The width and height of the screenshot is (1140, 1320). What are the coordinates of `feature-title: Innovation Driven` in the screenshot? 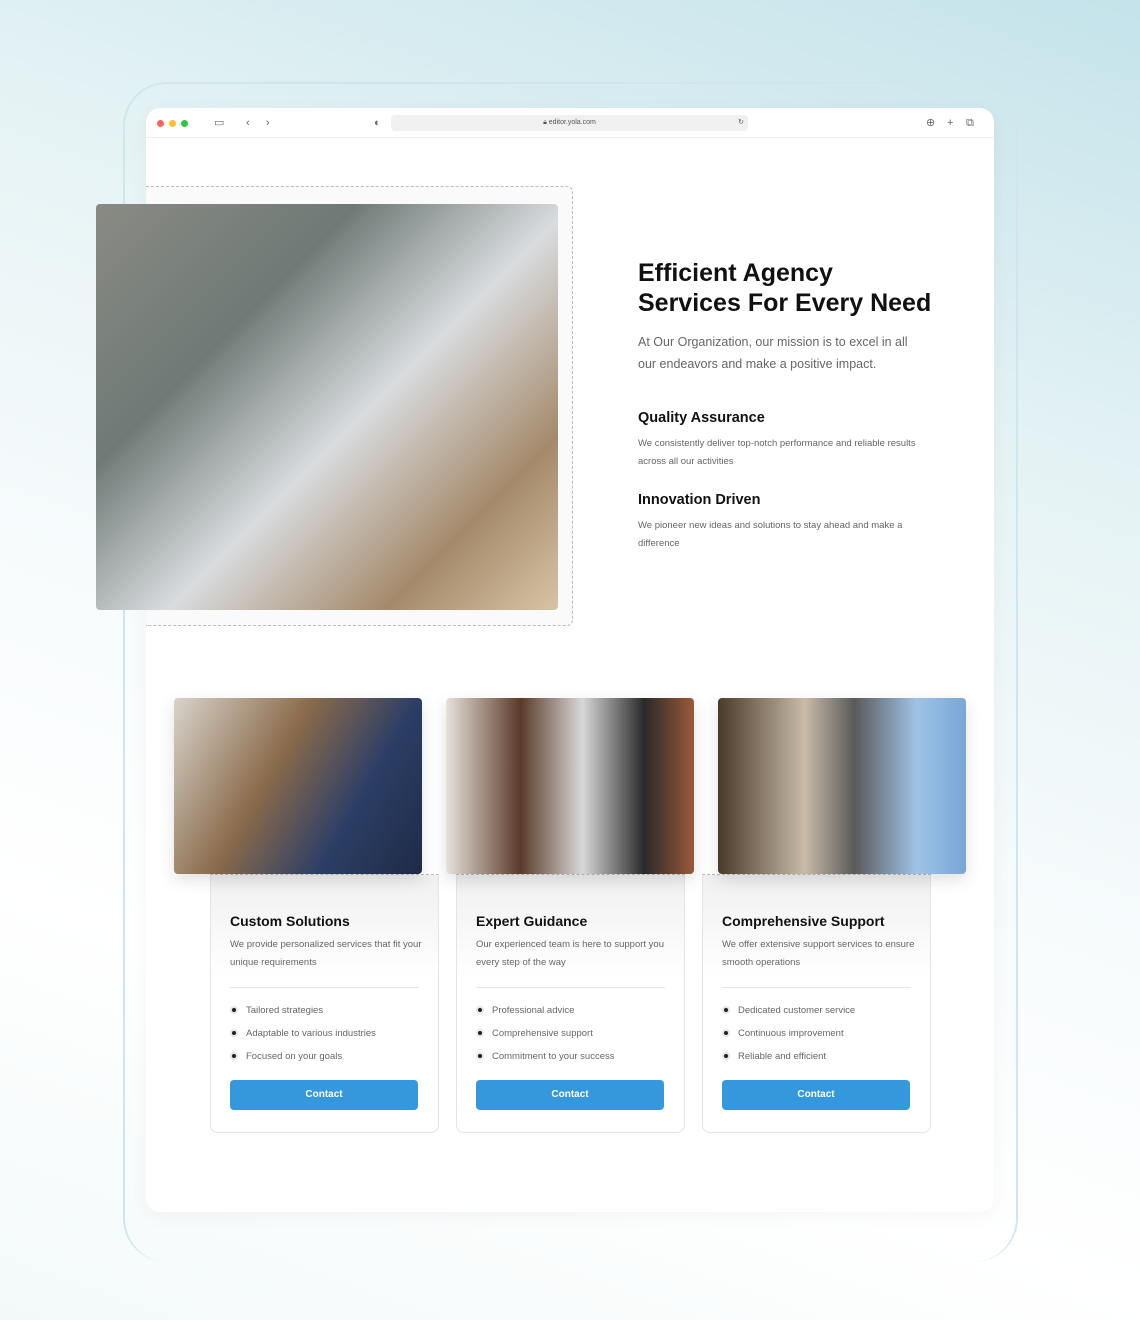 It's located at (699, 500).